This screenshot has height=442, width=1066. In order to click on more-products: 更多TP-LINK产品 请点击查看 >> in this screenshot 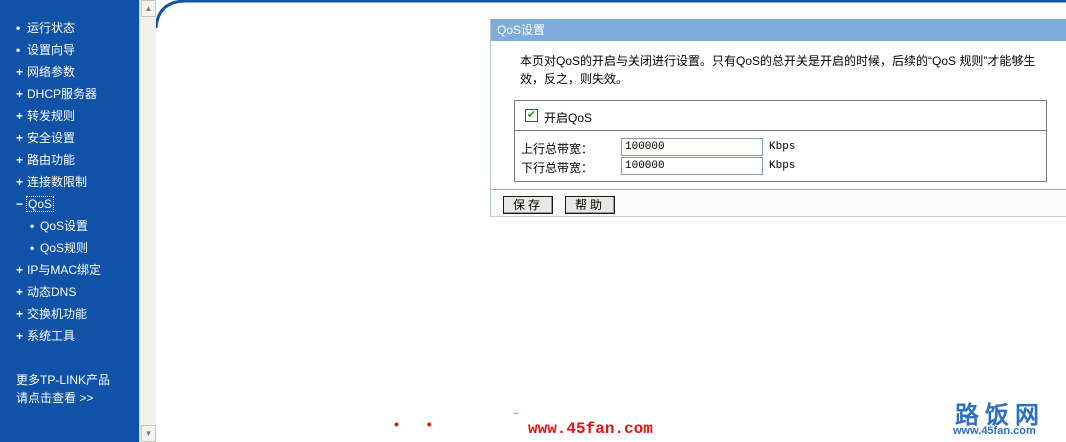, I will do `click(63, 389)`.